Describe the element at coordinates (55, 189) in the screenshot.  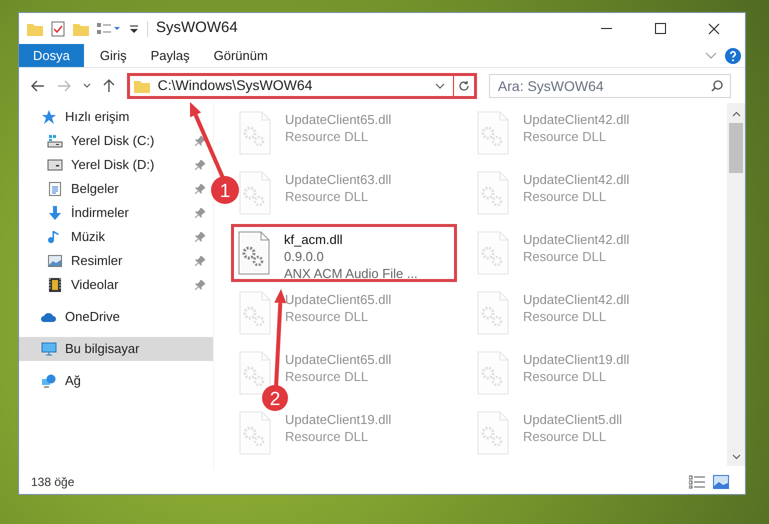
I see `document-icon` at that location.